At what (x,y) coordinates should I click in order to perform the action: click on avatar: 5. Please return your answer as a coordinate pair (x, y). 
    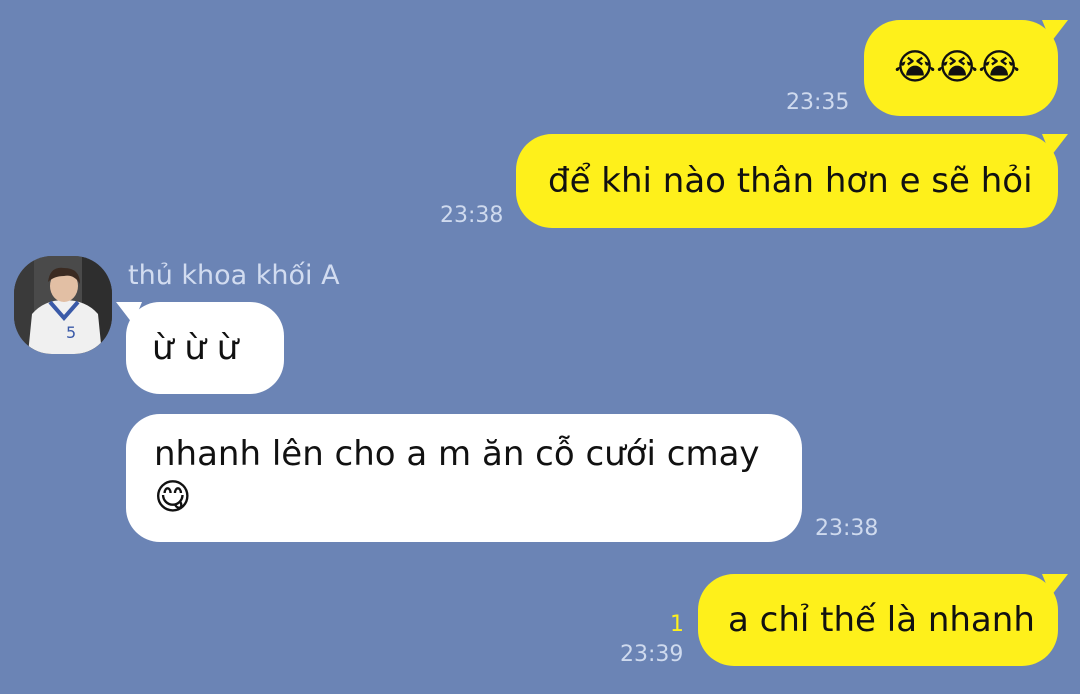
    Looking at the image, I should click on (63, 305).